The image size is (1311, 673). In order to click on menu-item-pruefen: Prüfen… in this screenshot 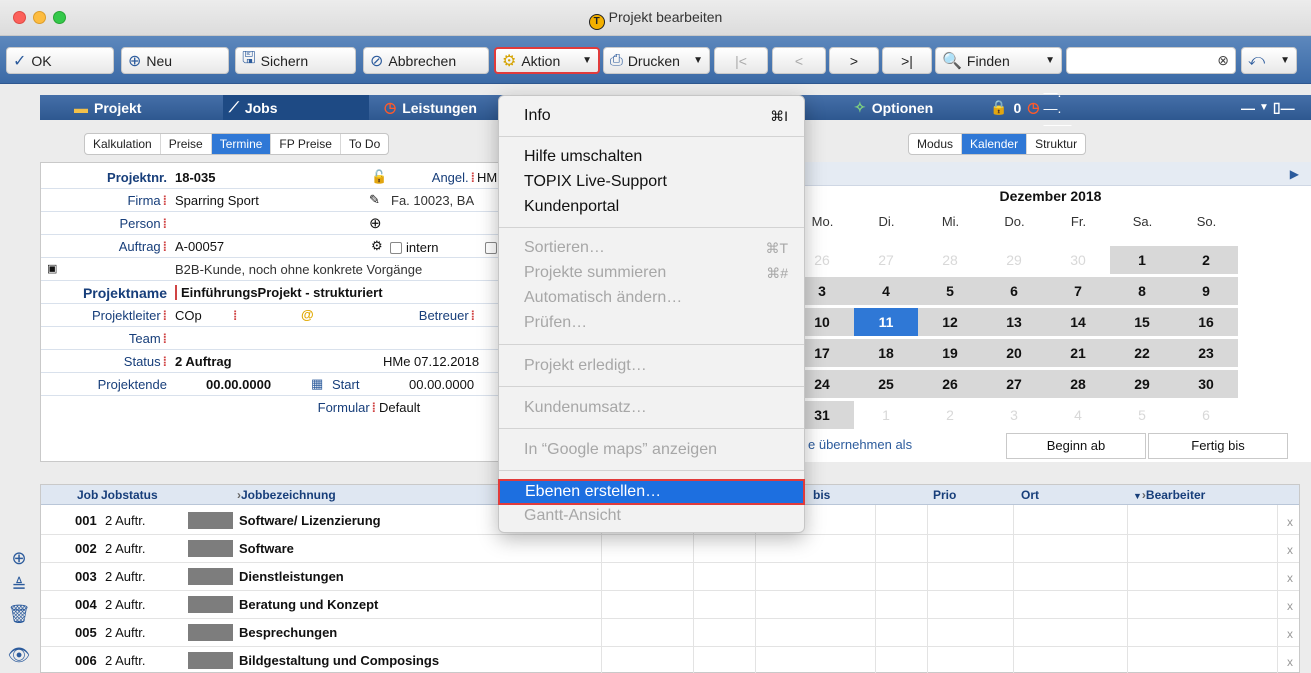, I will do `click(651, 323)`.